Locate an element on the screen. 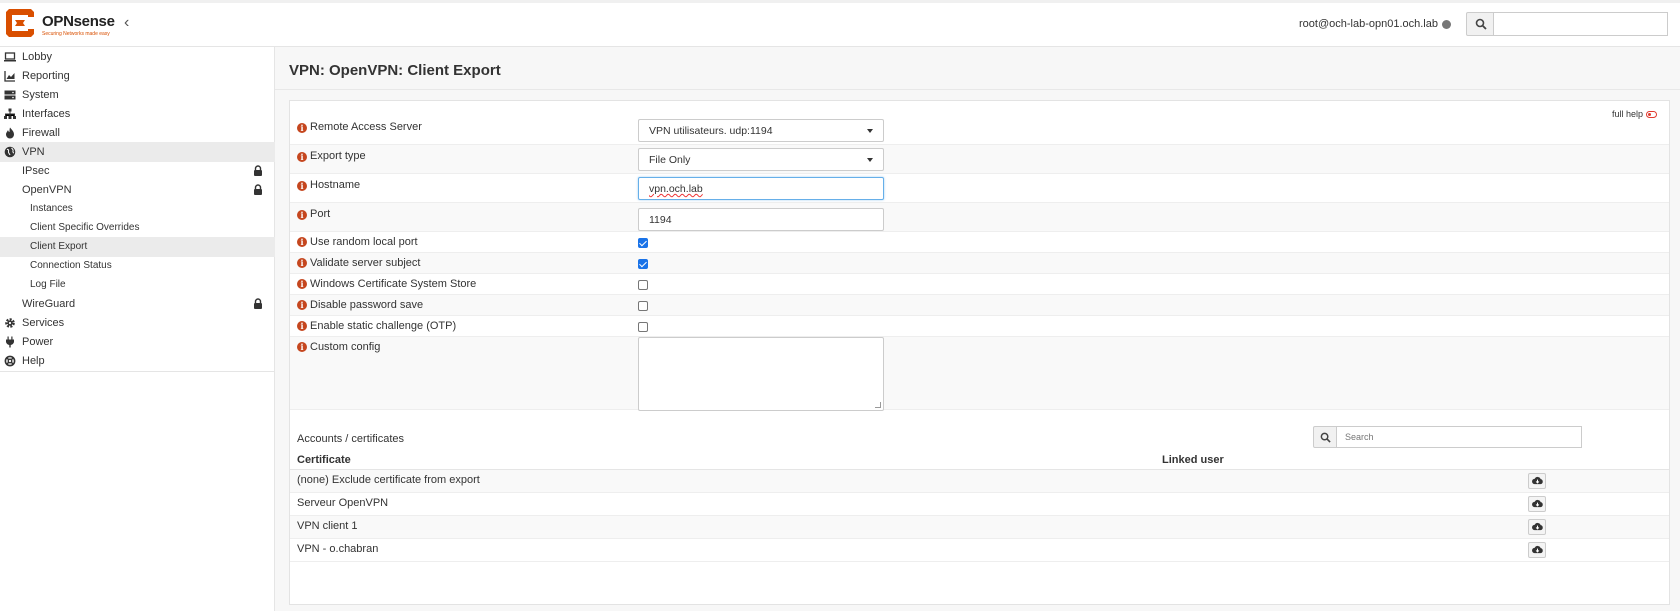 Image resolution: width=1680 pixels, height=611 pixels. sidebar-item-reporting: Reporting is located at coordinates (137, 76).